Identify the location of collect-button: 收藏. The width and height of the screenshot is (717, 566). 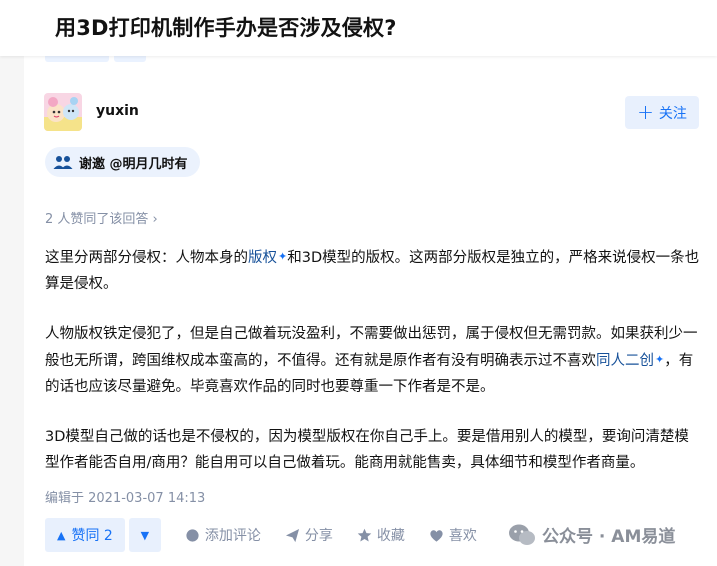
(381, 535).